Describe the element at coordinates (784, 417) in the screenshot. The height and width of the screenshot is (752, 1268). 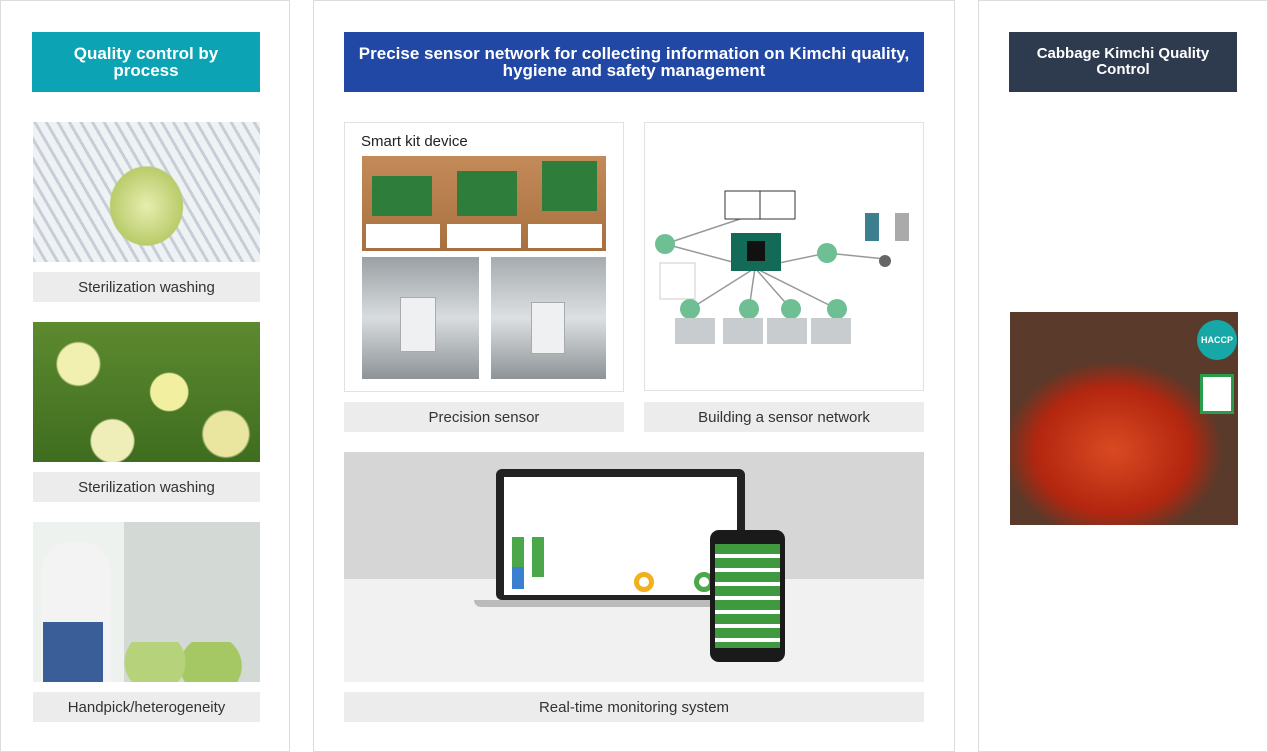
I see `caption-sensor-network: Building a sensor network` at that location.